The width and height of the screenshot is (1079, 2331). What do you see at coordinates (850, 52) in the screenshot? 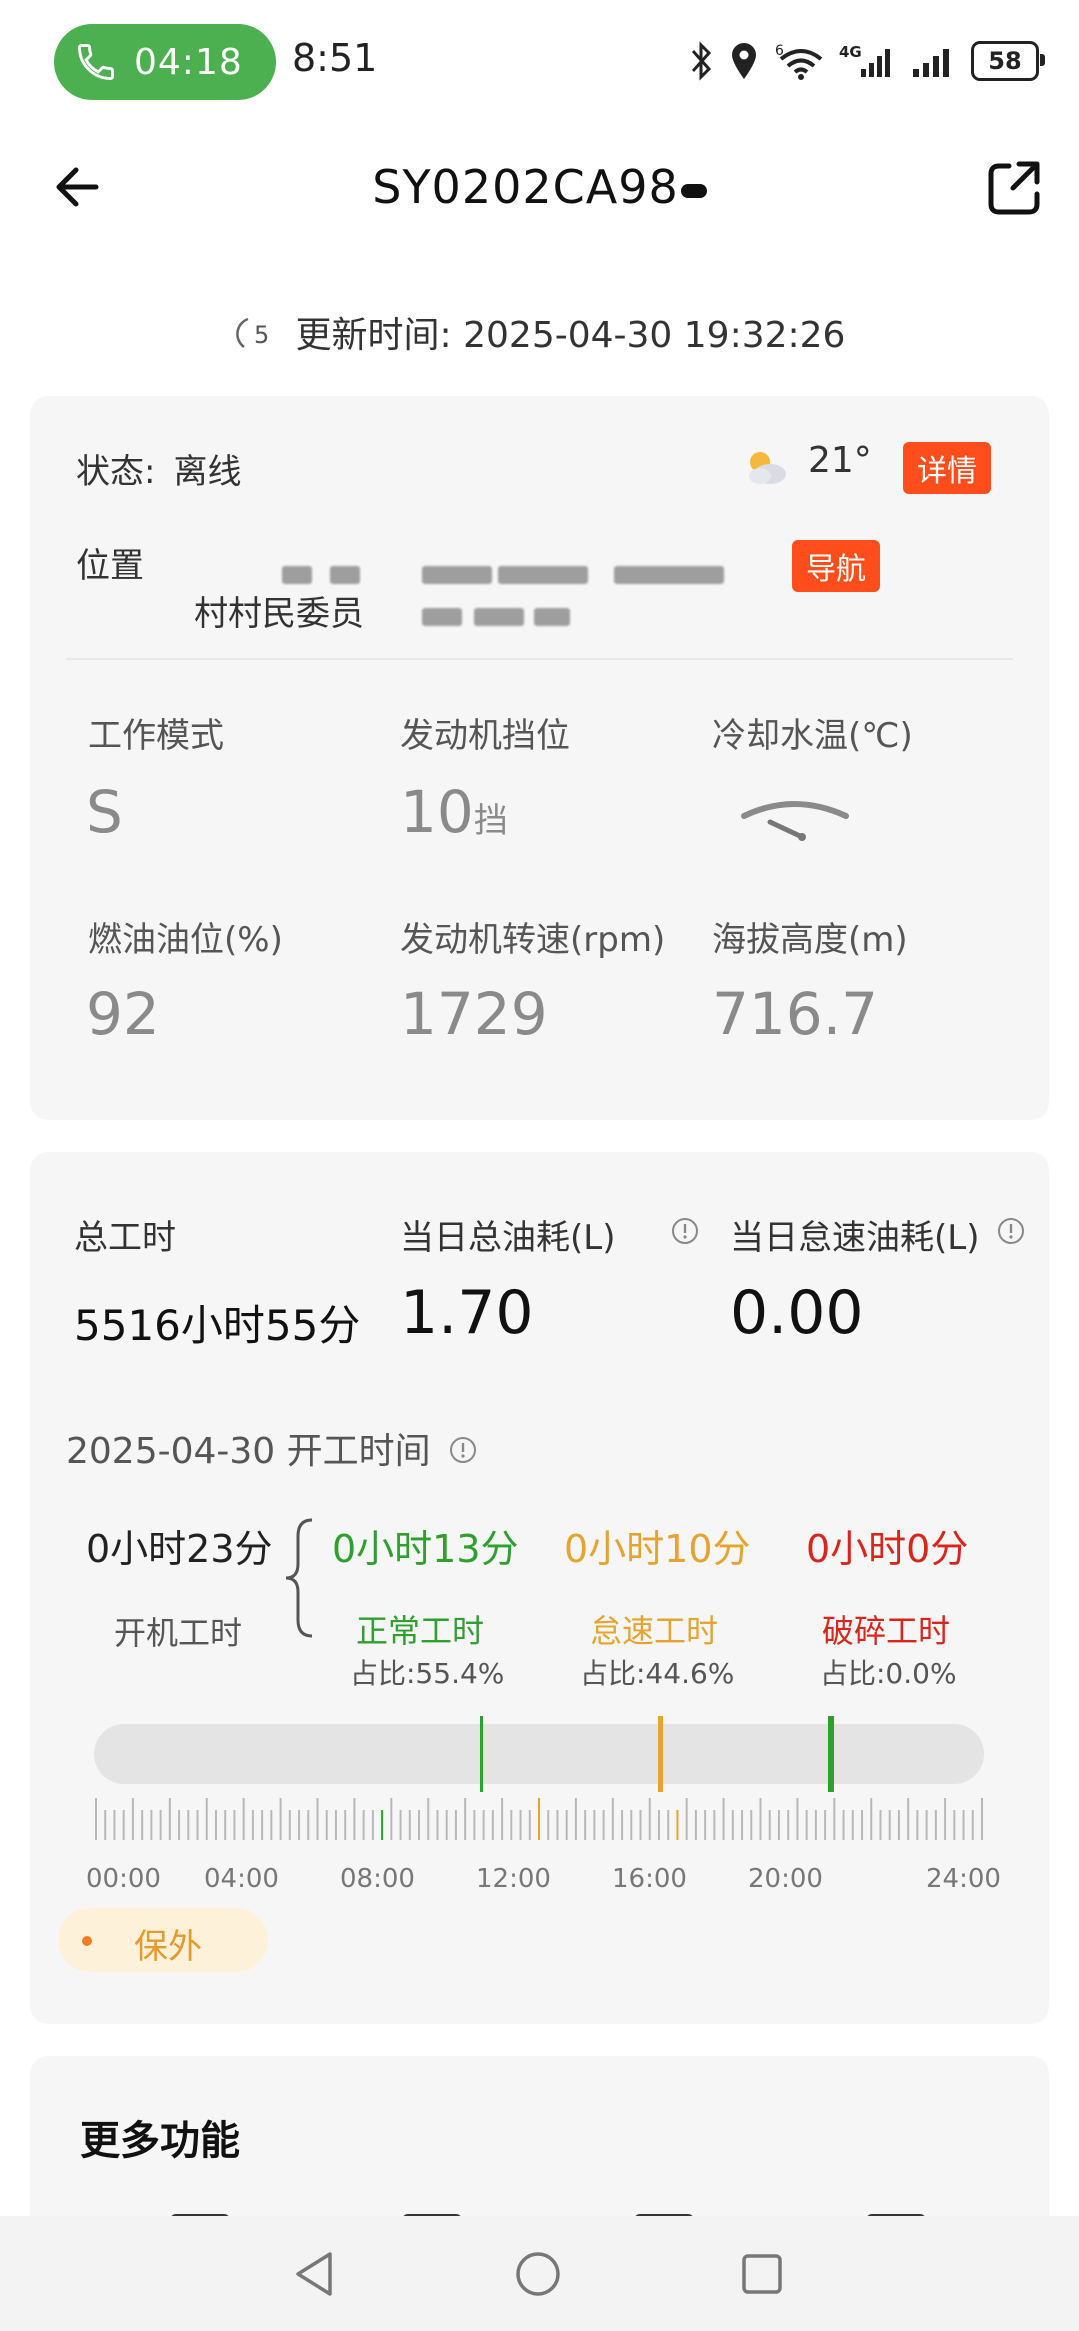
I see `network-label: 4G` at bounding box center [850, 52].